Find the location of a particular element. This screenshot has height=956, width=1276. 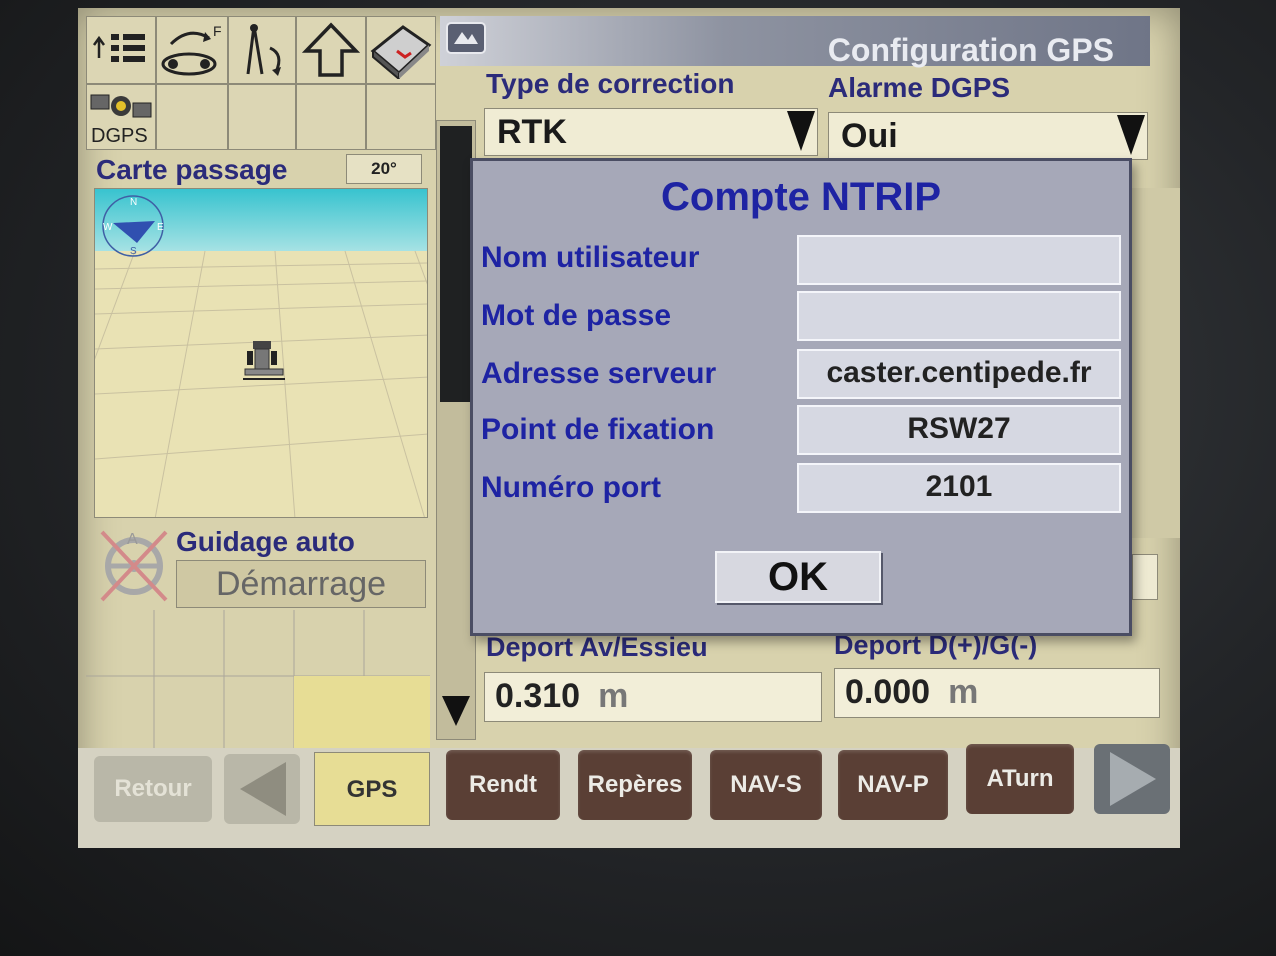

svg-text: F is located at coordinates (217, 31).